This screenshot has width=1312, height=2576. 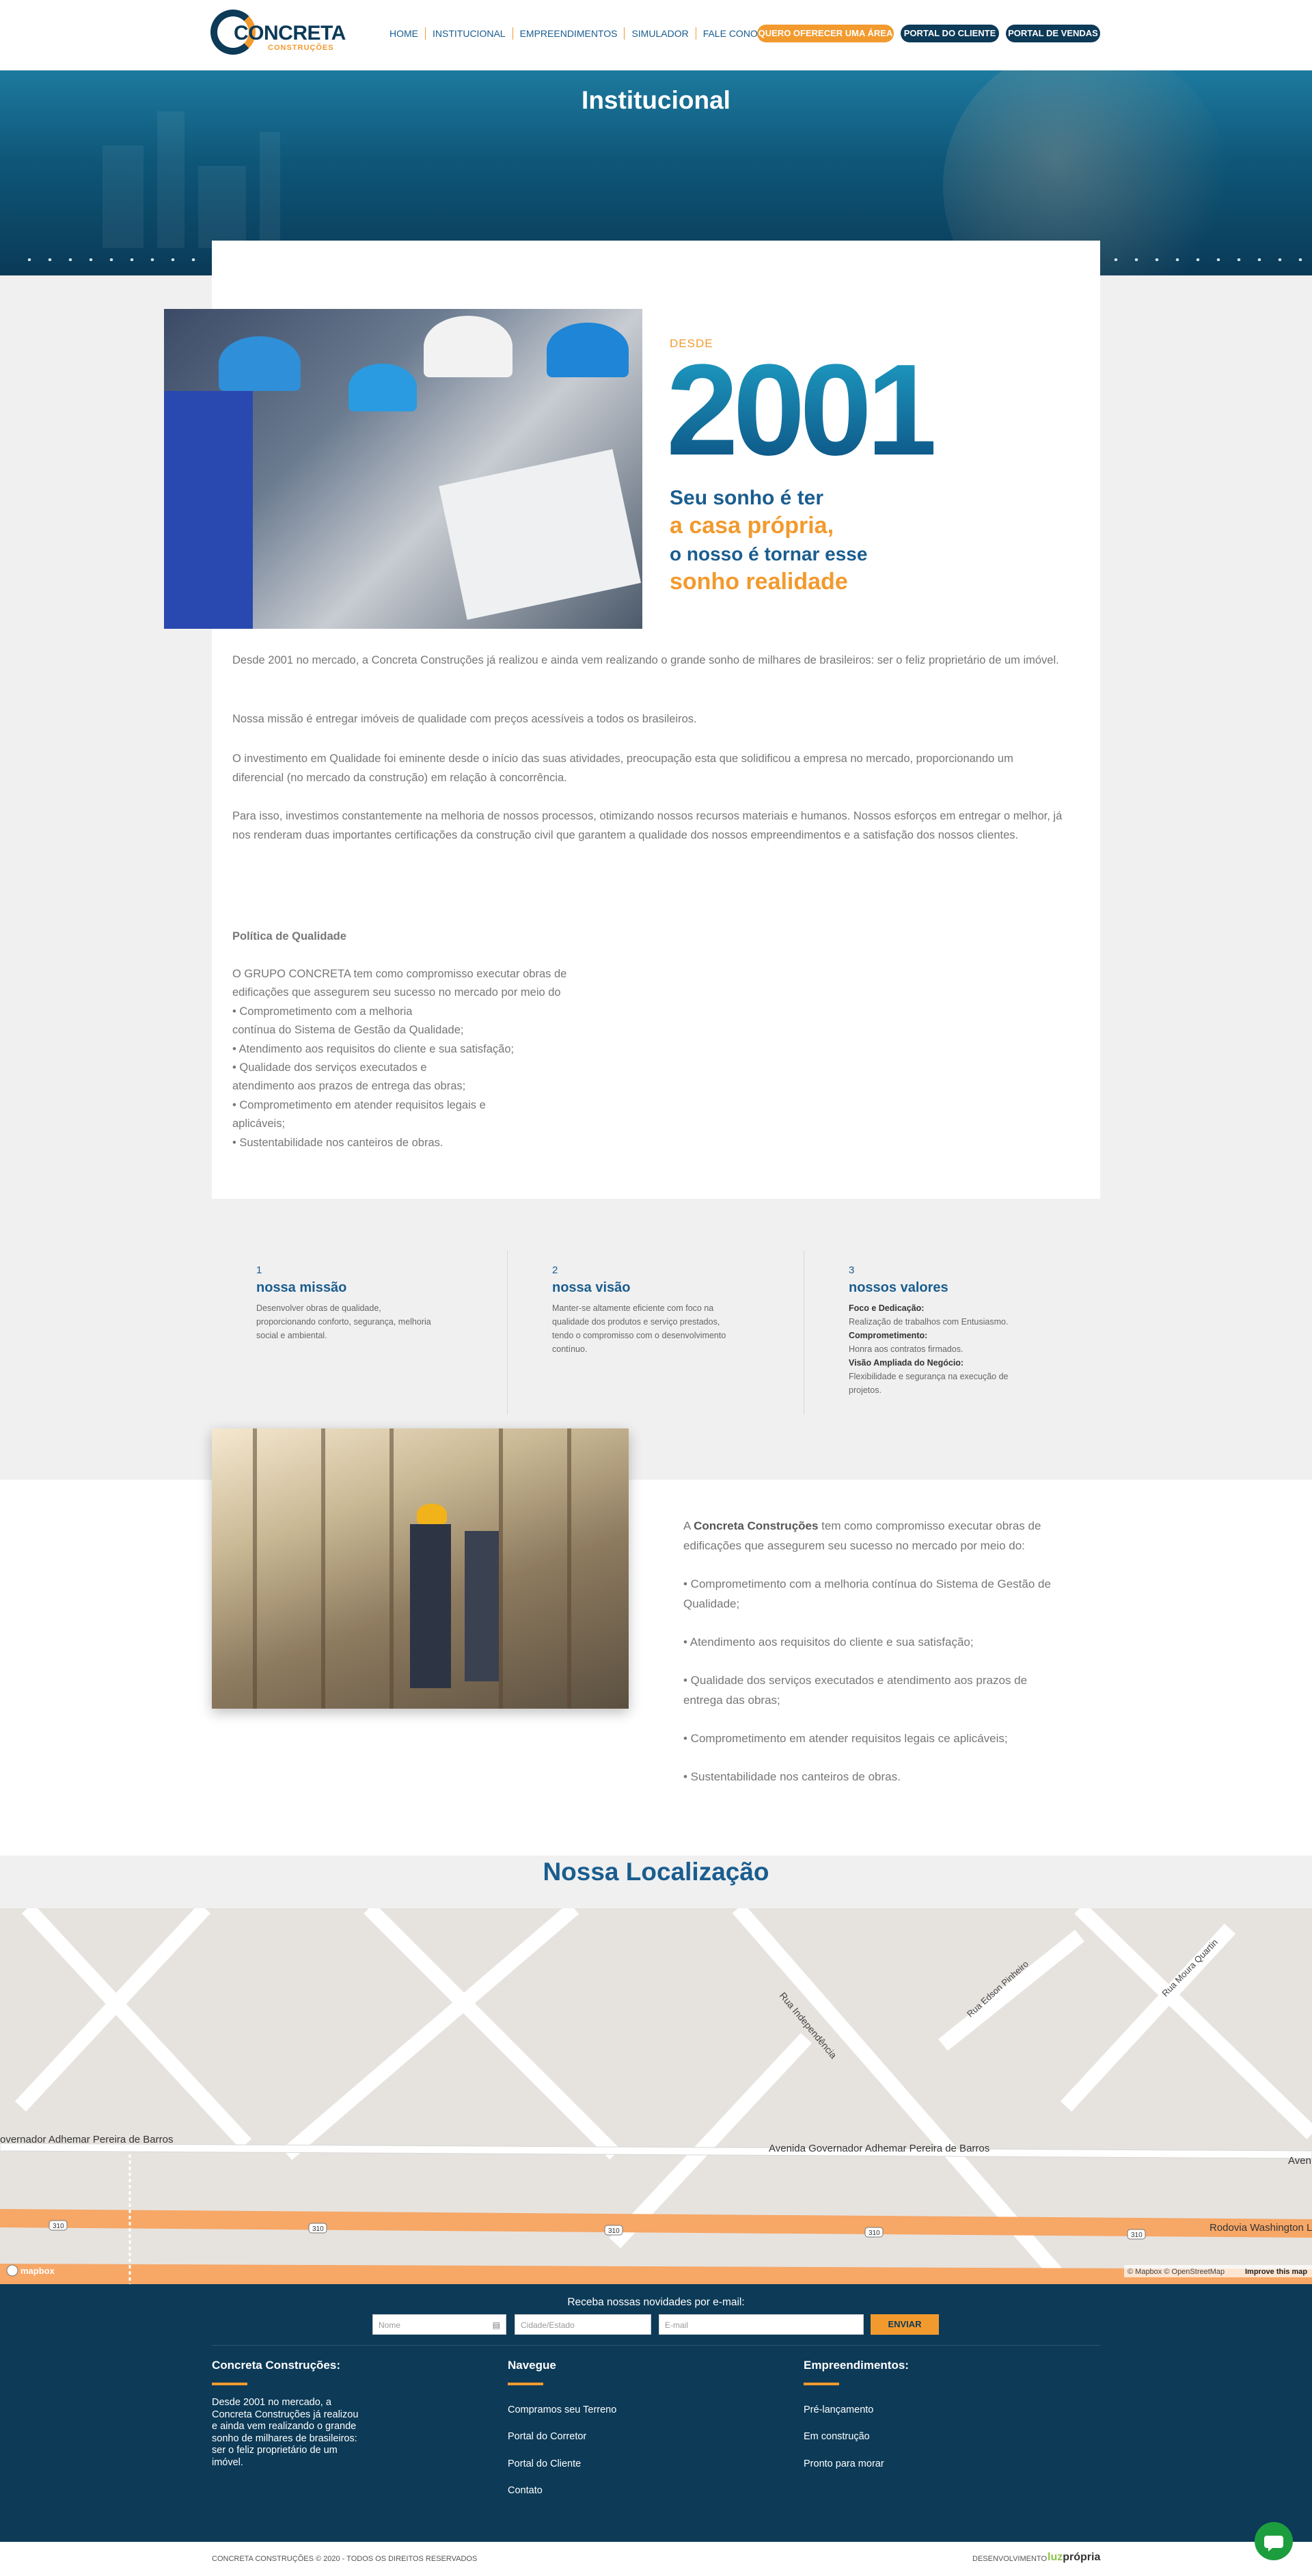 What do you see at coordinates (301, 48) in the screenshot?
I see `logo-subtitle: CONSTRUÇÕES` at bounding box center [301, 48].